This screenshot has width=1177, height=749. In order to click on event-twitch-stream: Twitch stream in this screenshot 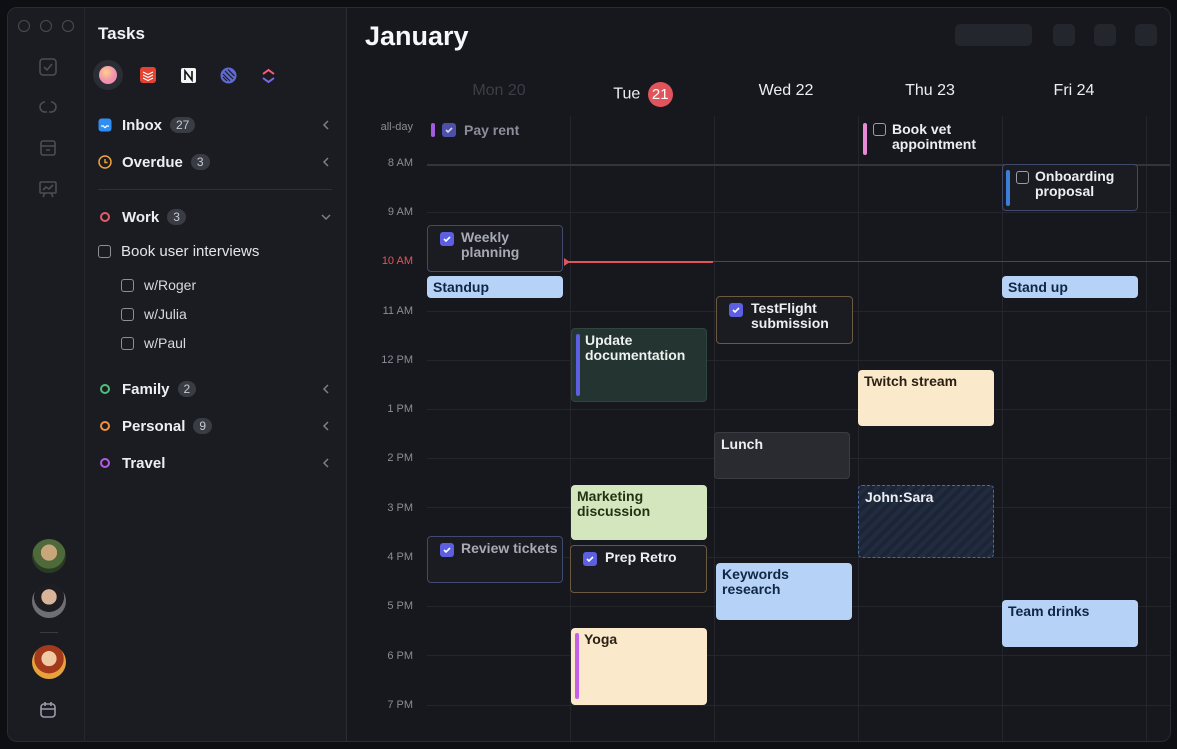, I will do `click(926, 398)`.